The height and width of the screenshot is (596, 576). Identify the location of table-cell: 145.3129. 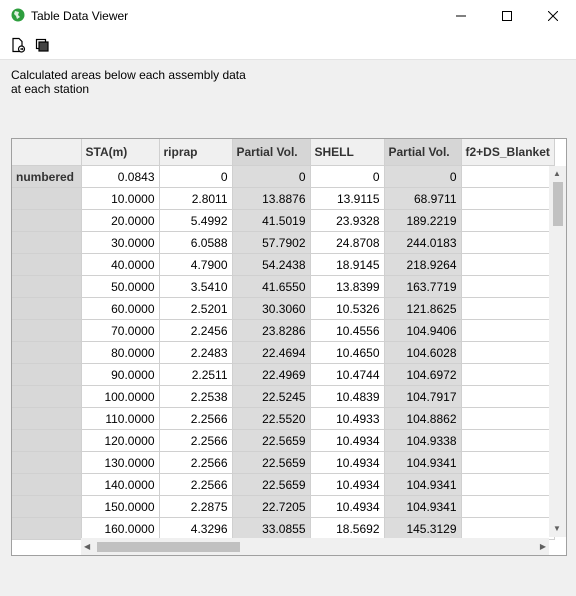
(423, 528).